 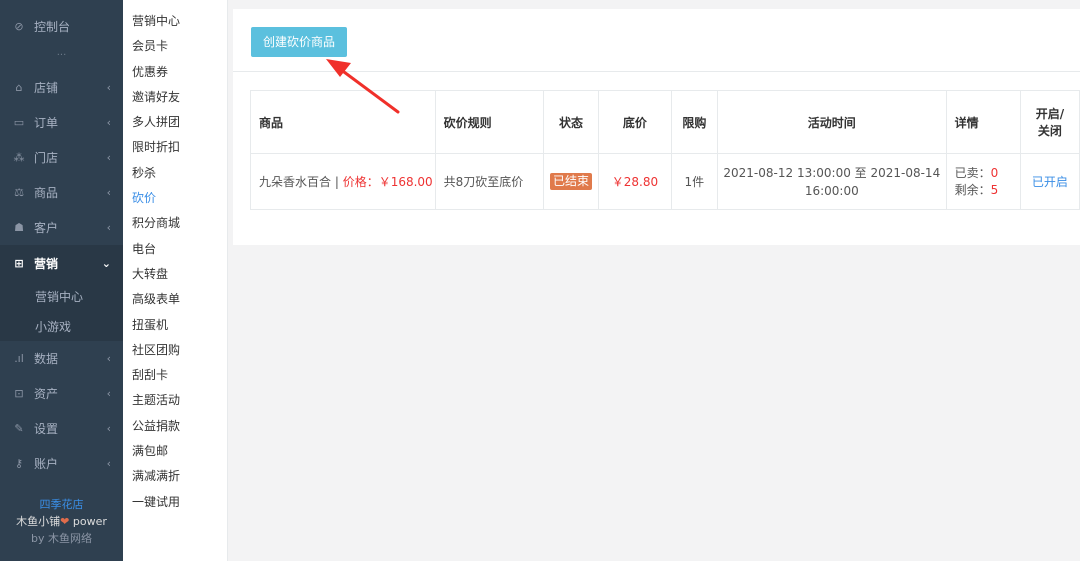 I want to click on submenu-item: 秒杀, so click(x=175, y=173).